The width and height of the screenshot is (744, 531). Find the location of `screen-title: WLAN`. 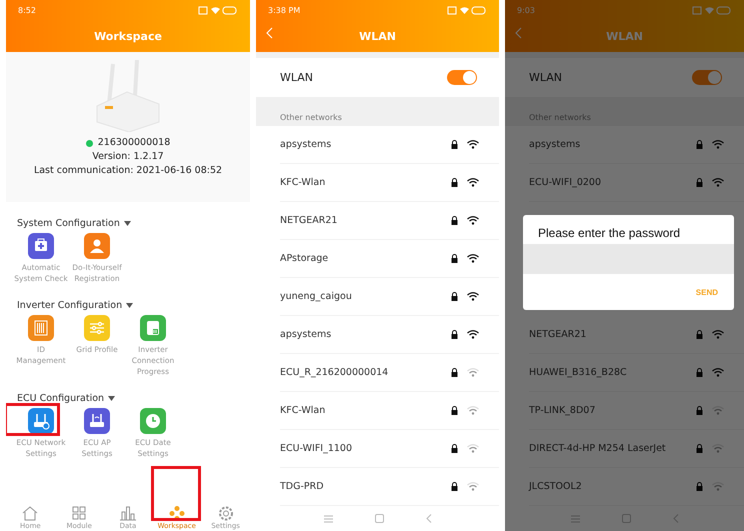

screen-title: WLAN is located at coordinates (377, 36).